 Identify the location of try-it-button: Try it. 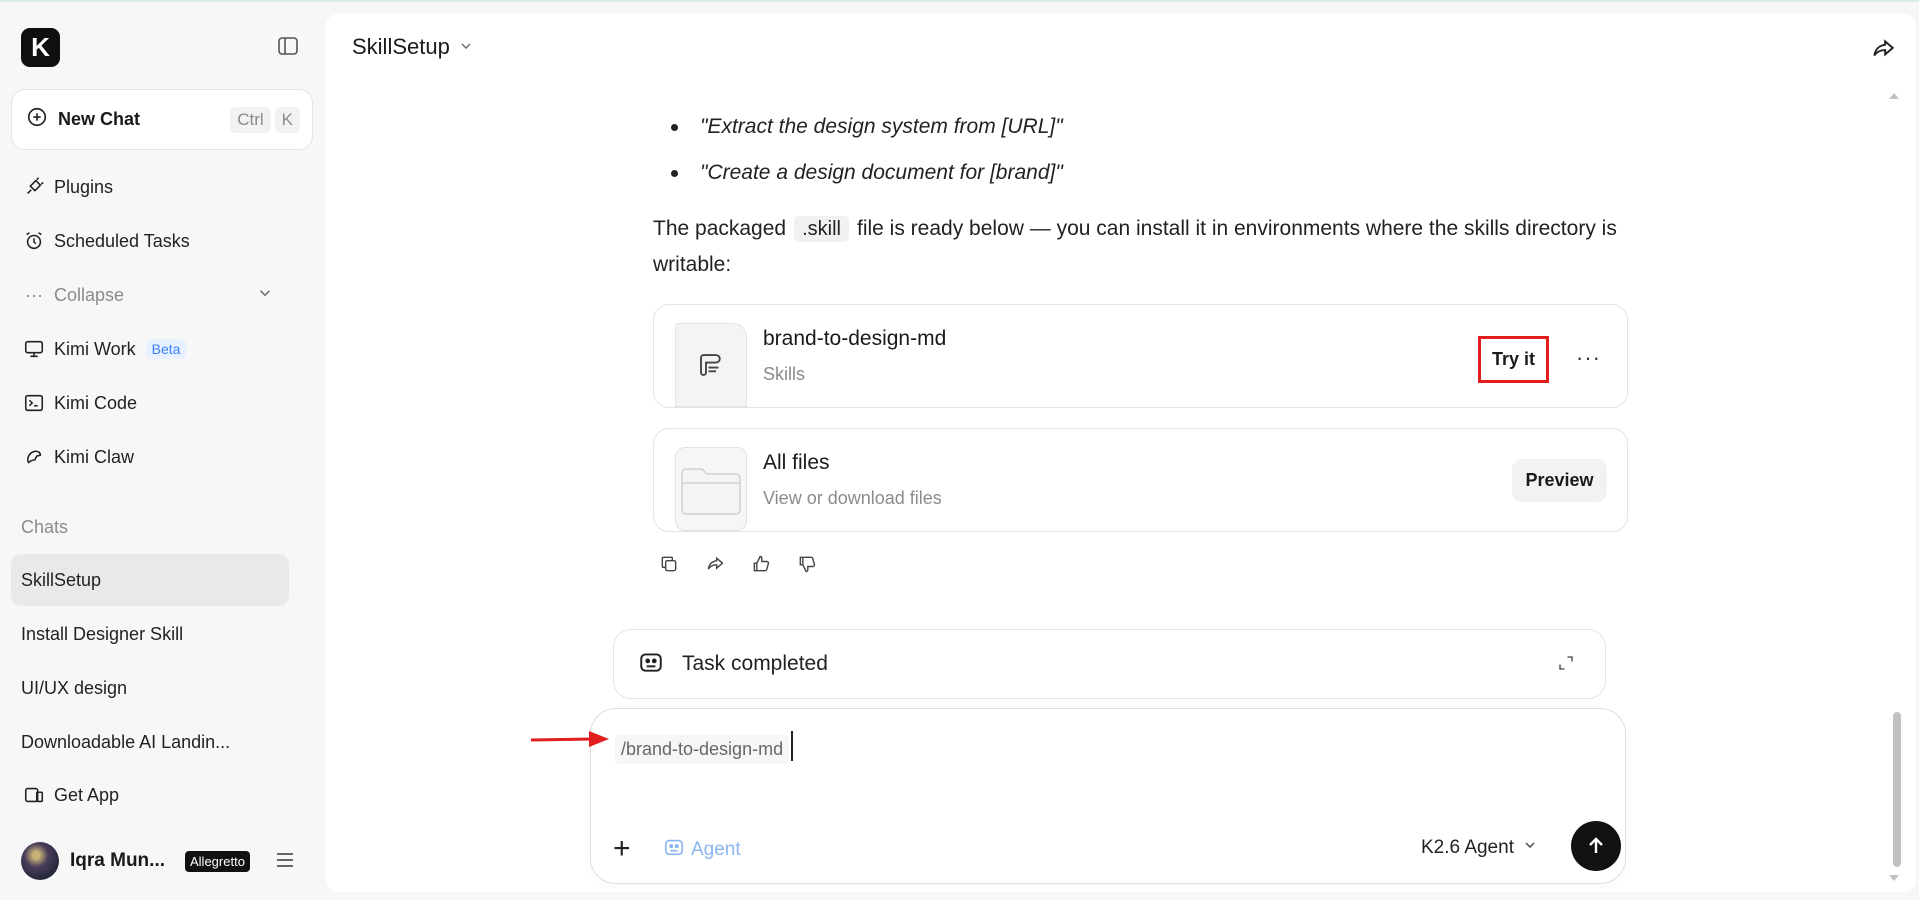
(1513, 359).